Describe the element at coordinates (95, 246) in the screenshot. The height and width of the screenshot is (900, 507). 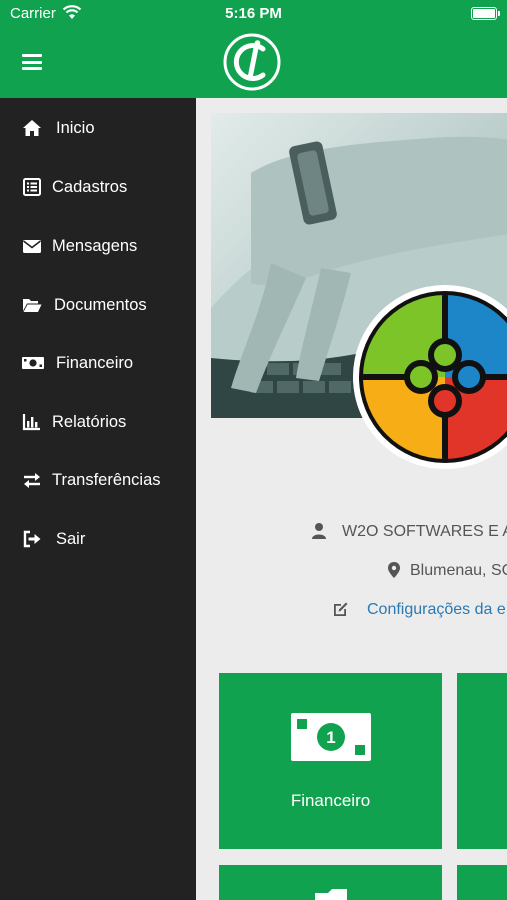
I see `sidebar-item-label: Mensagens` at that location.